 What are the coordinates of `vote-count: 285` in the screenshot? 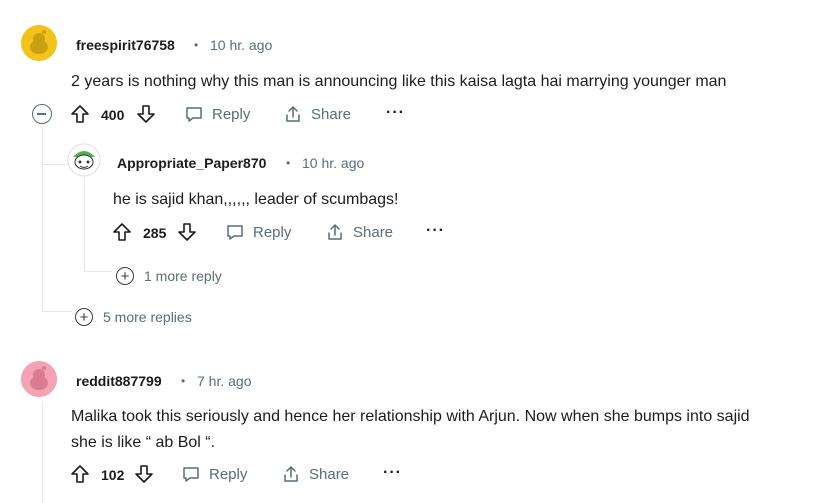 It's located at (155, 233).